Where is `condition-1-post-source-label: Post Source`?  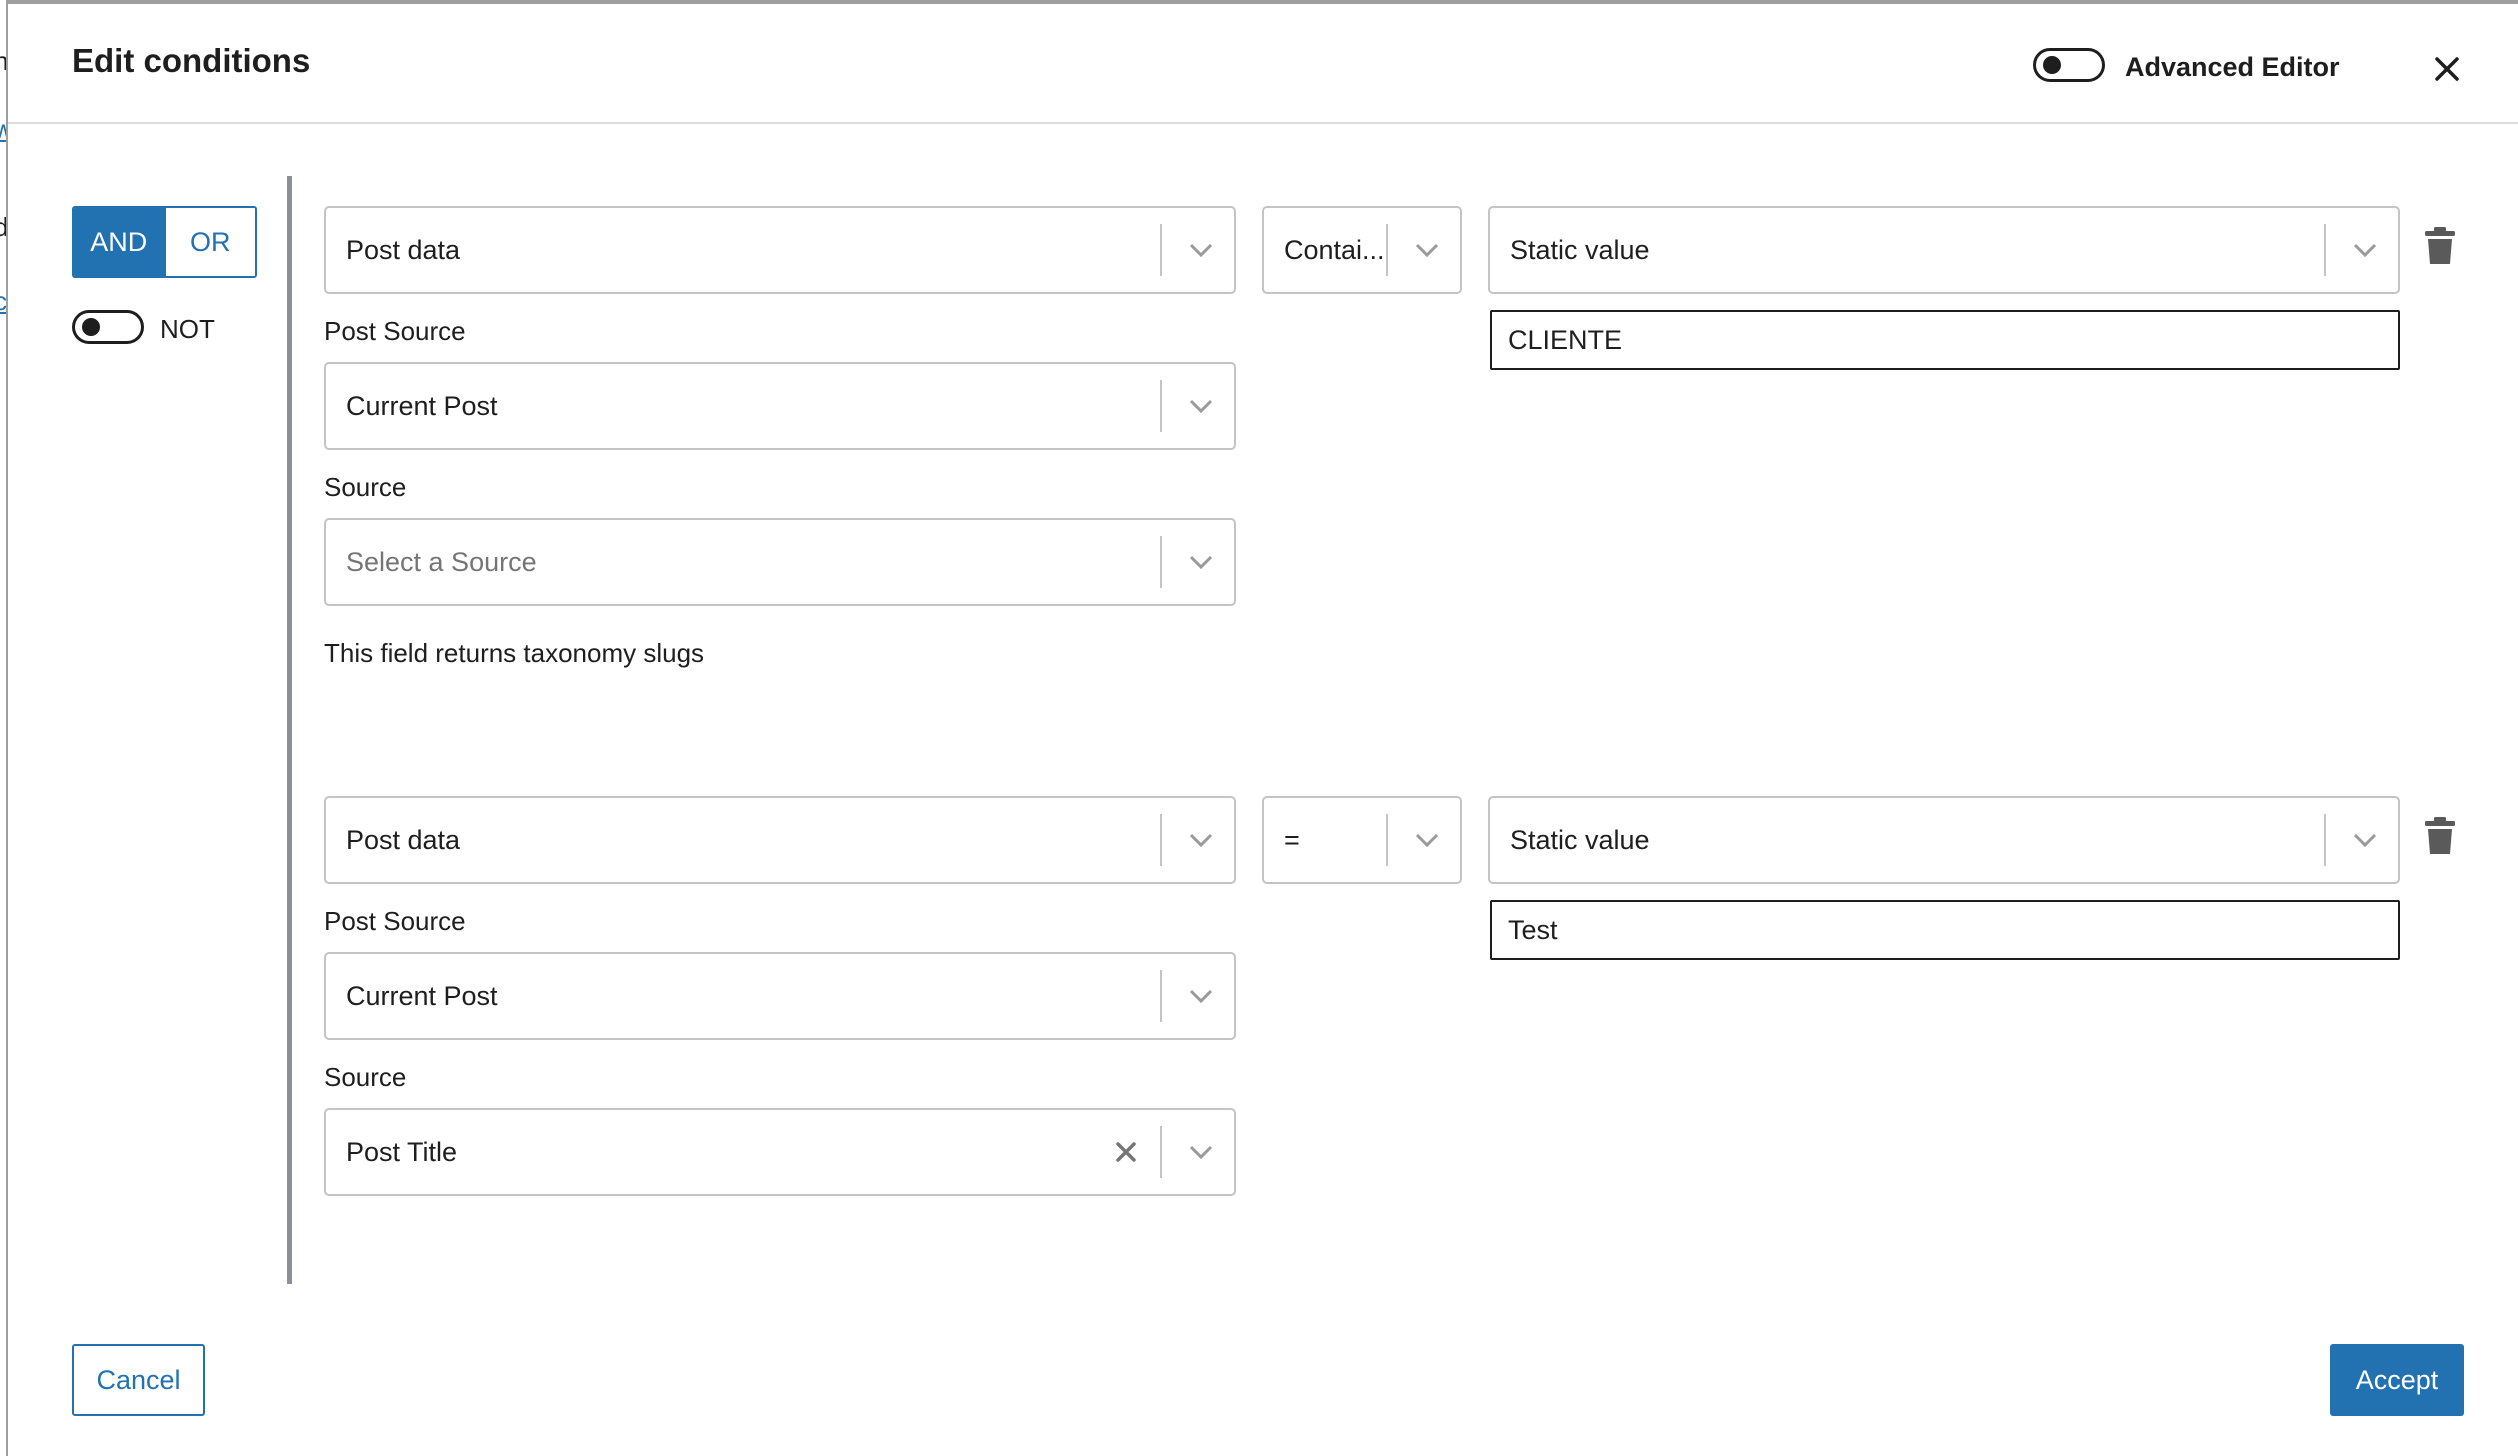 condition-1-post-source-label: Post Source is located at coordinates (395, 331).